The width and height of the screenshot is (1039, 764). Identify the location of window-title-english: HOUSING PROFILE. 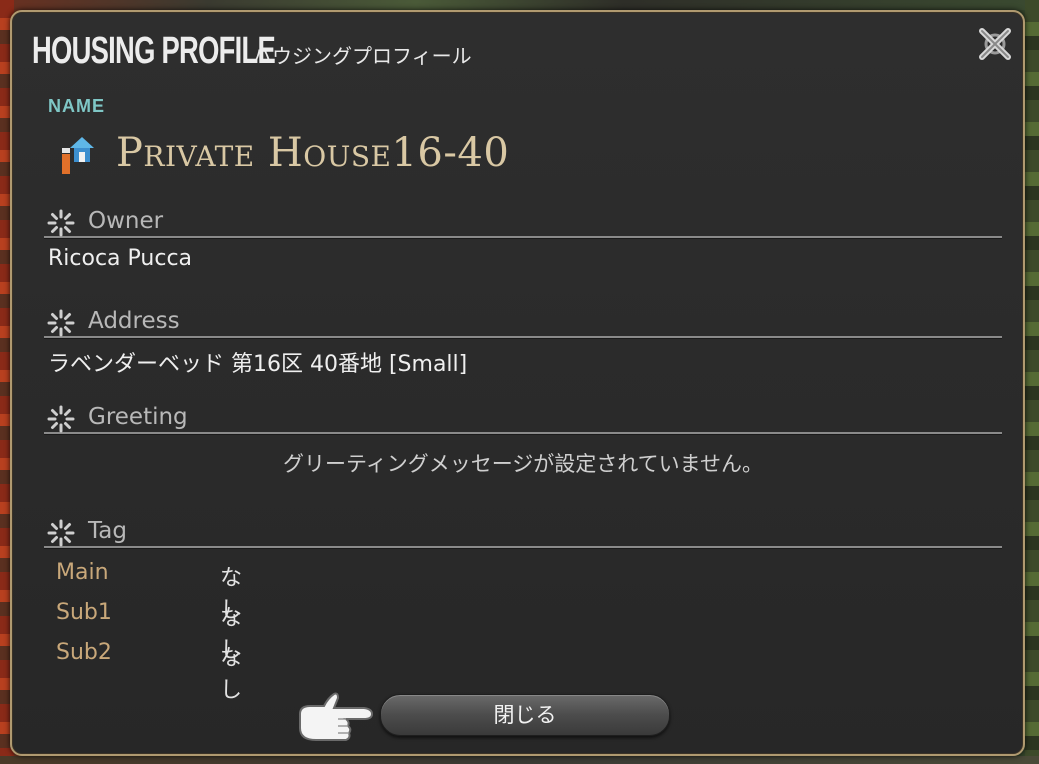
(154, 51).